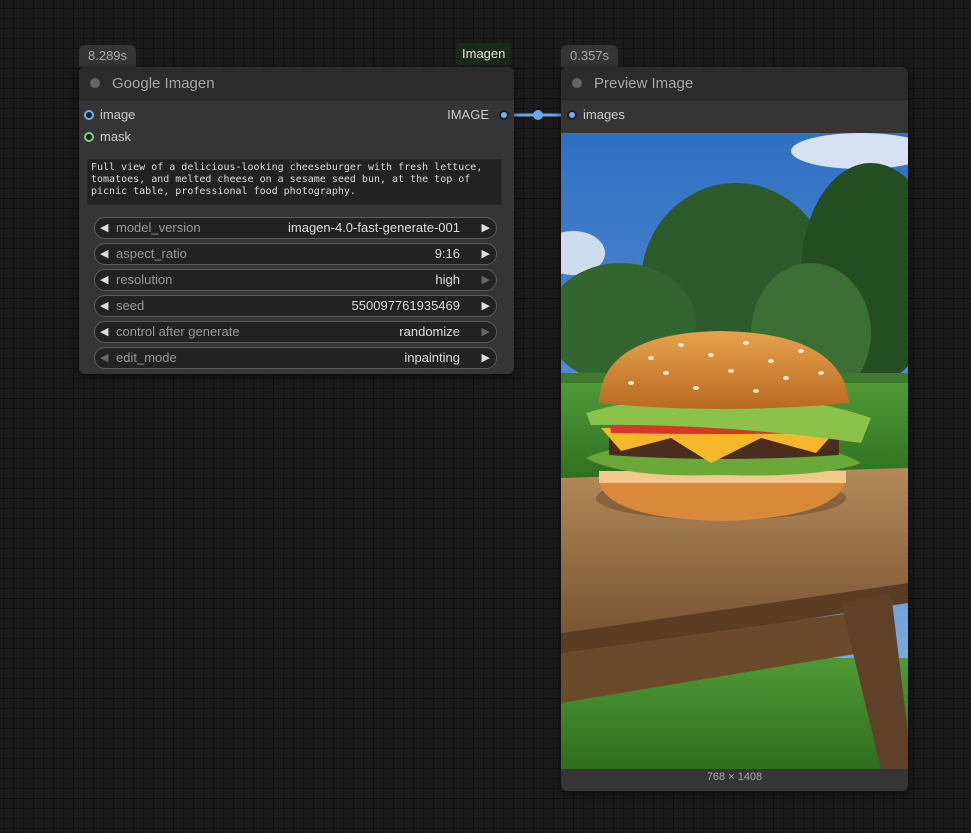 Image resolution: width=971 pixels, height=833 pixels. I want to click on widget-label: seed, so click(130, 305).